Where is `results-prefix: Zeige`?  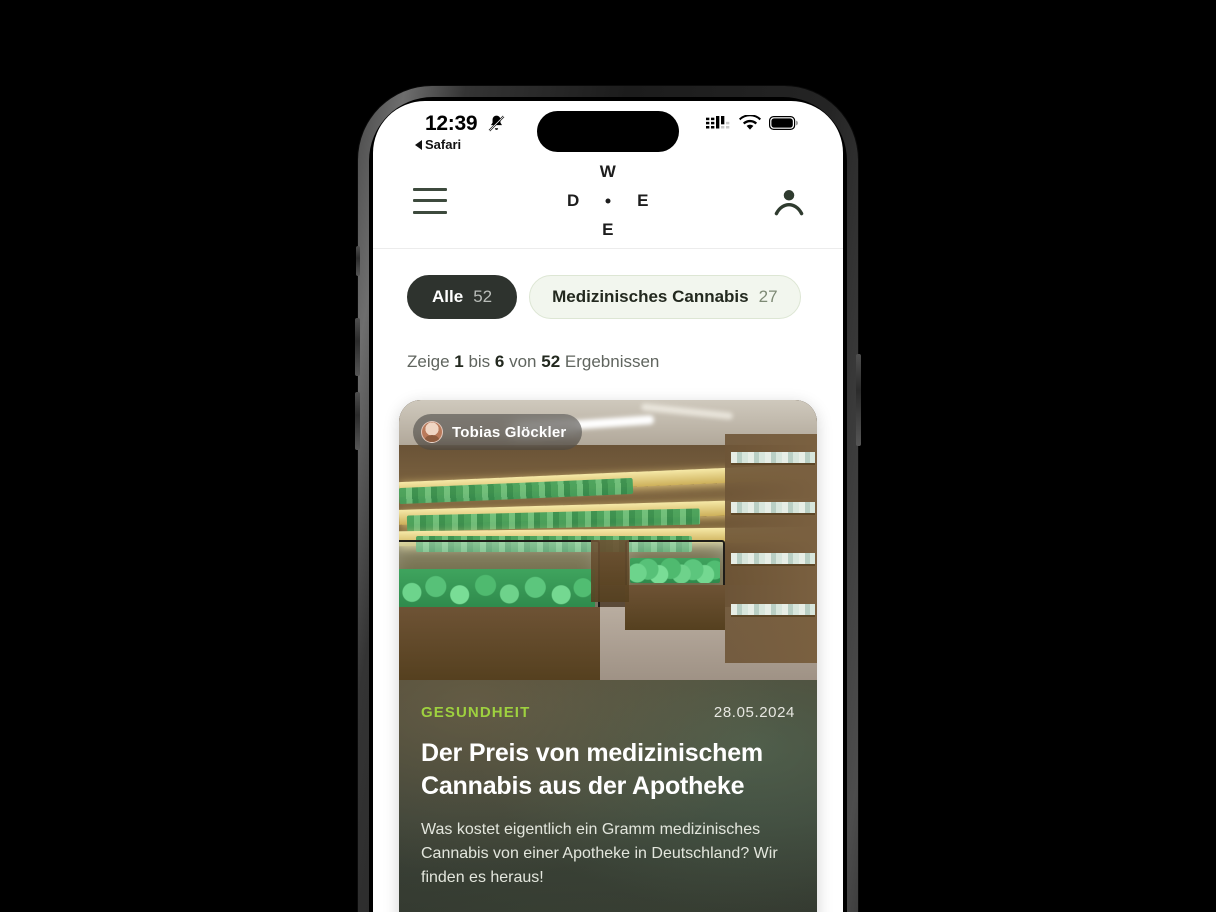 results-prefix: Zeige is located at coordinates (431, 361).